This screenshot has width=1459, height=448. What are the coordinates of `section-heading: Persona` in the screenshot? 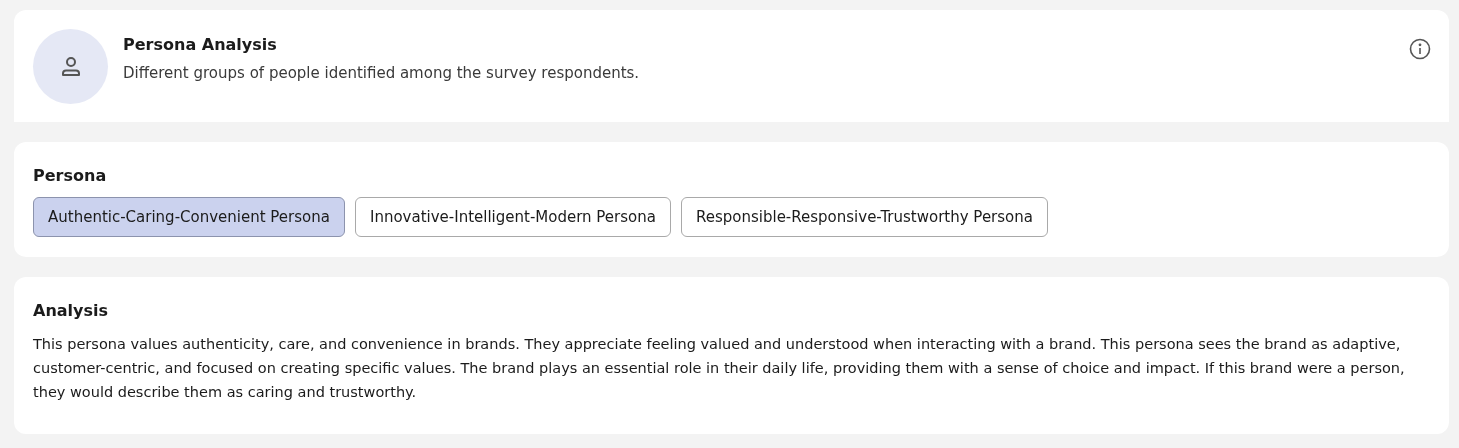 It's located at (70, 175).